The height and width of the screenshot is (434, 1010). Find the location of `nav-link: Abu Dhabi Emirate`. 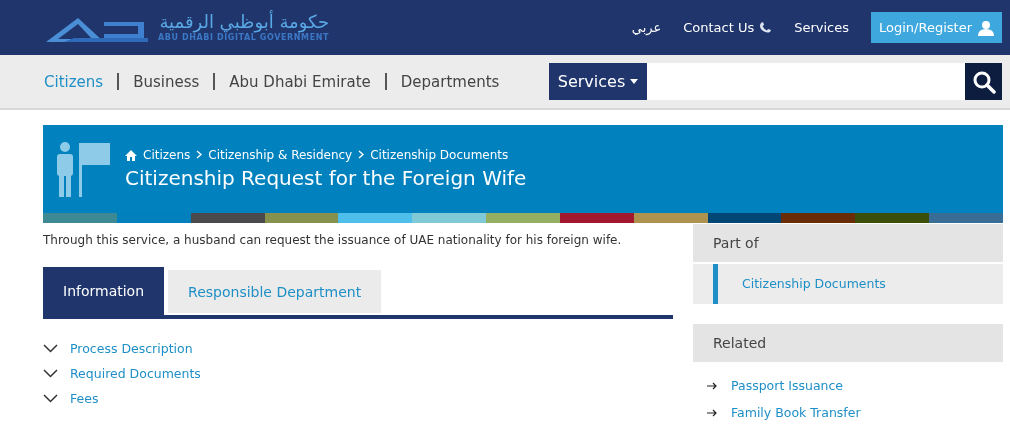

nav-link: Abu Dhabi Emirate is located at coordinates (300, 81).